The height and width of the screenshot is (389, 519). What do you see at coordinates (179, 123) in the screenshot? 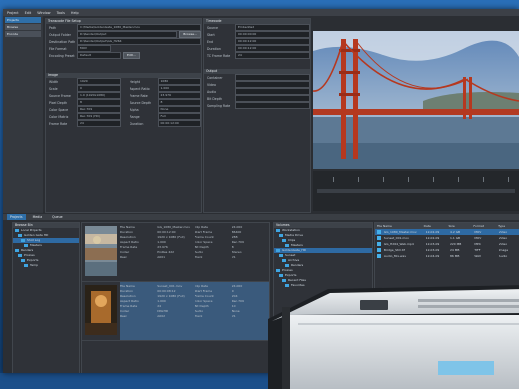
I see `image-field-value: 00:00:12:00` at bounding box center [179, 123].